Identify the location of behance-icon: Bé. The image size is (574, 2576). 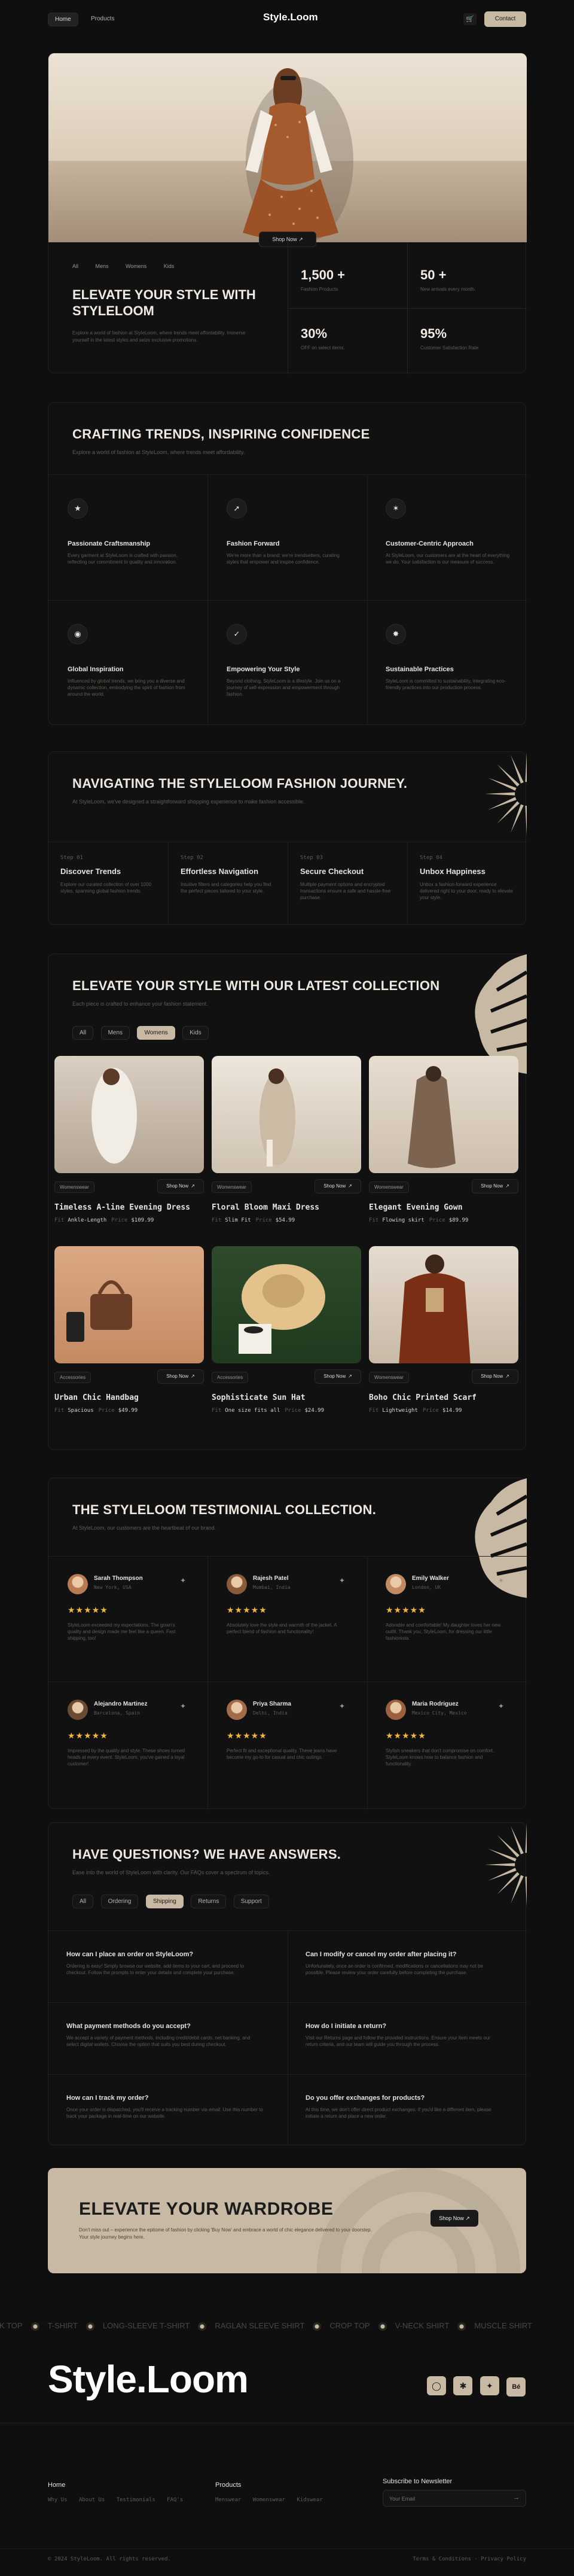
(516, 2387).